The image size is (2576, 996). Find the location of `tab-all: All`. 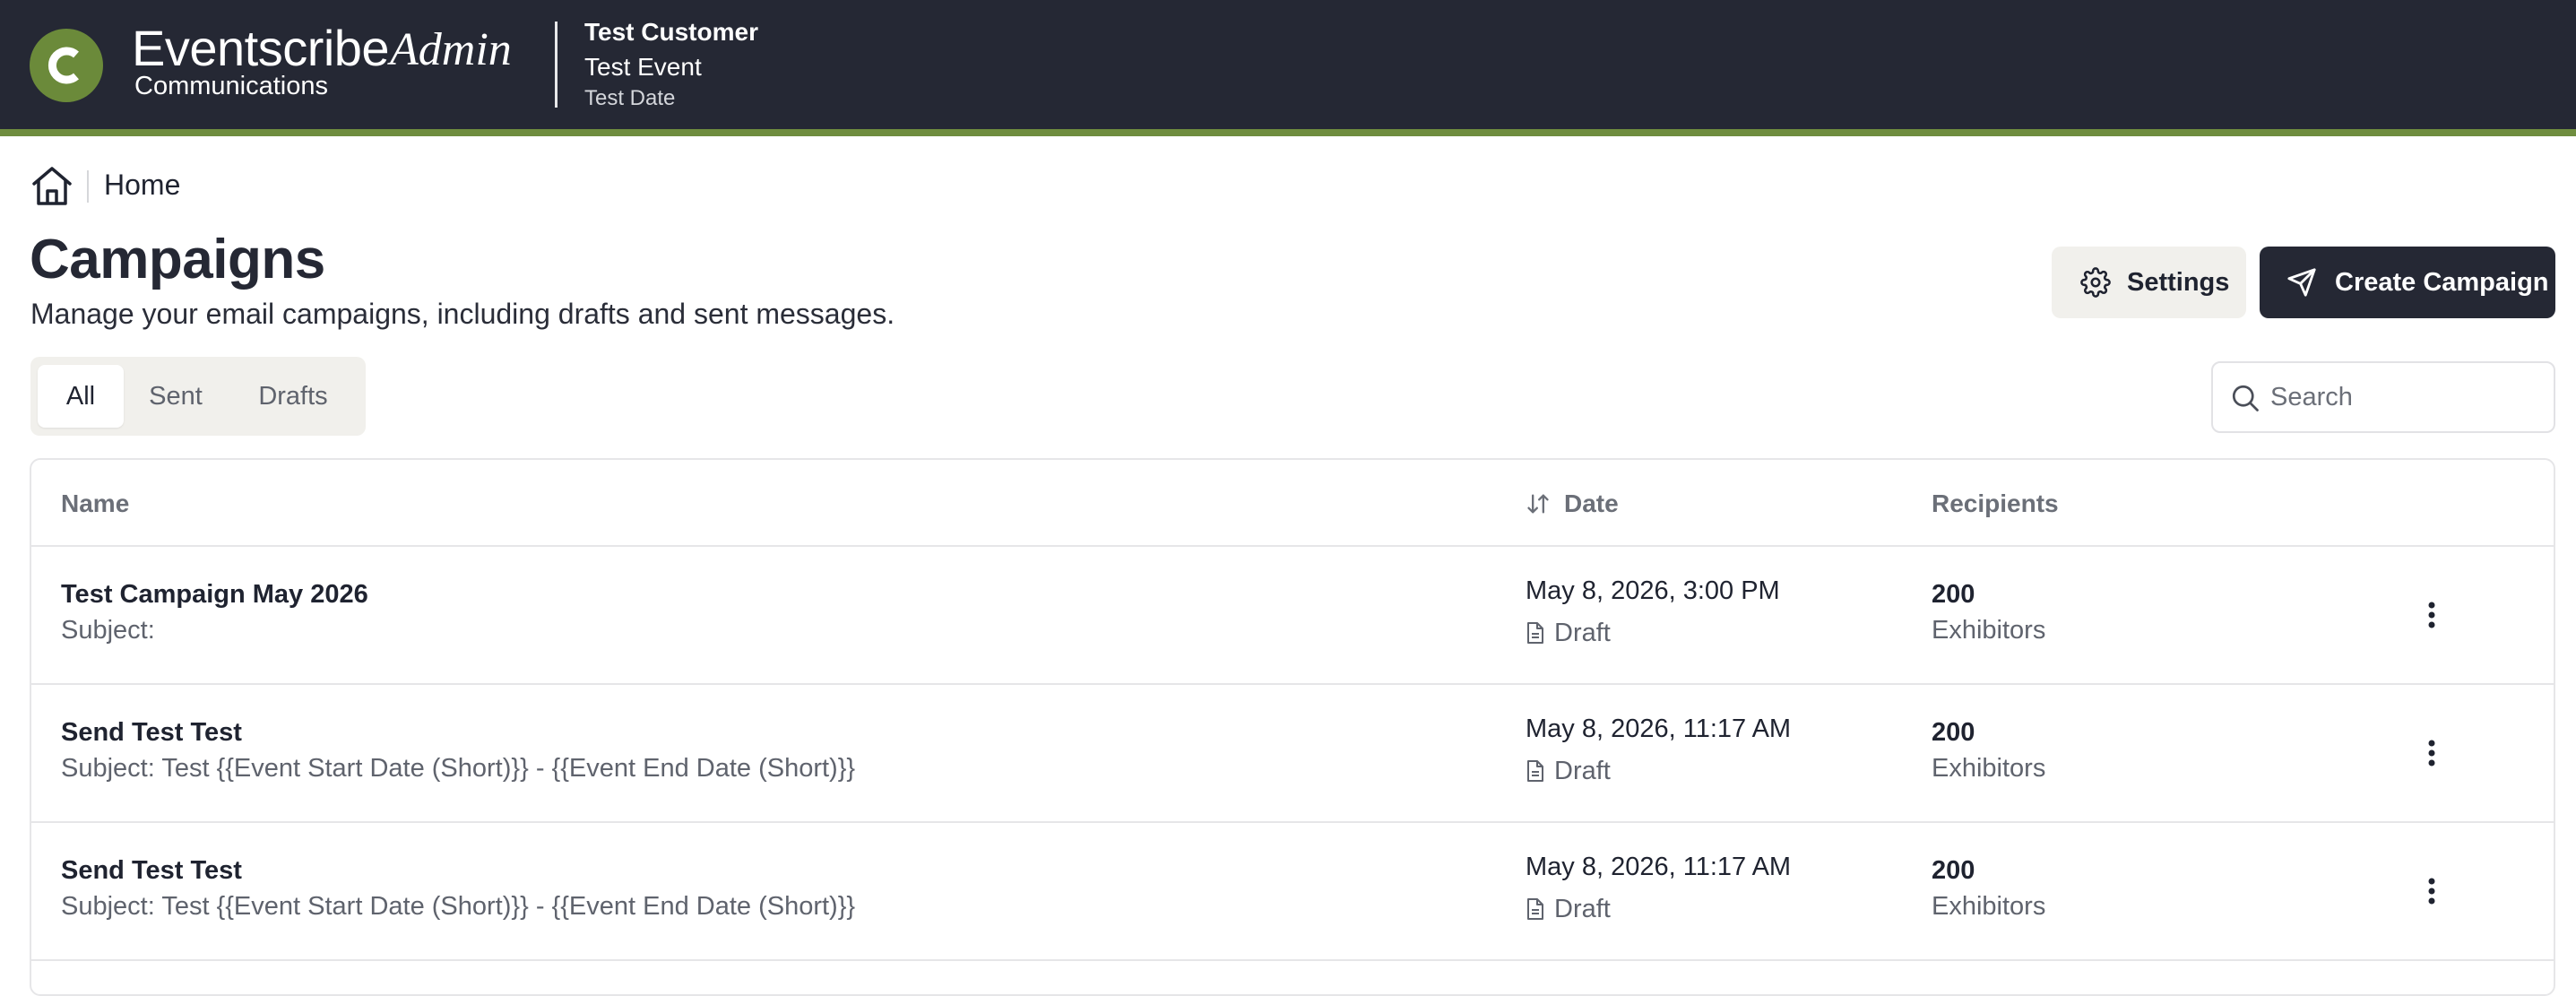

tab-all: All is located at coordinates (81, 396).